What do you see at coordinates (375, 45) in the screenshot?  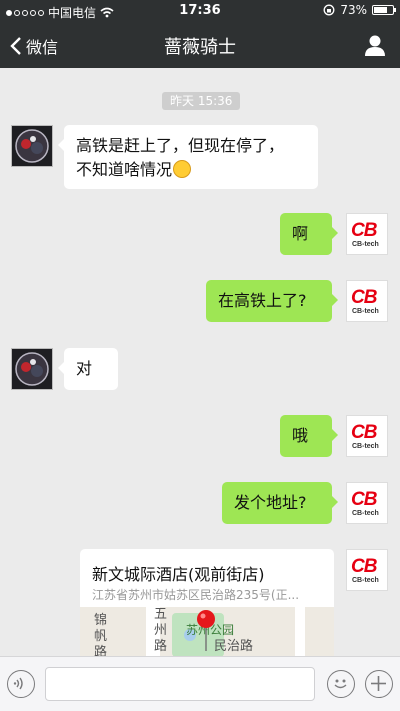 I see `contact-profile-icon` at bounding box center [375, 45].